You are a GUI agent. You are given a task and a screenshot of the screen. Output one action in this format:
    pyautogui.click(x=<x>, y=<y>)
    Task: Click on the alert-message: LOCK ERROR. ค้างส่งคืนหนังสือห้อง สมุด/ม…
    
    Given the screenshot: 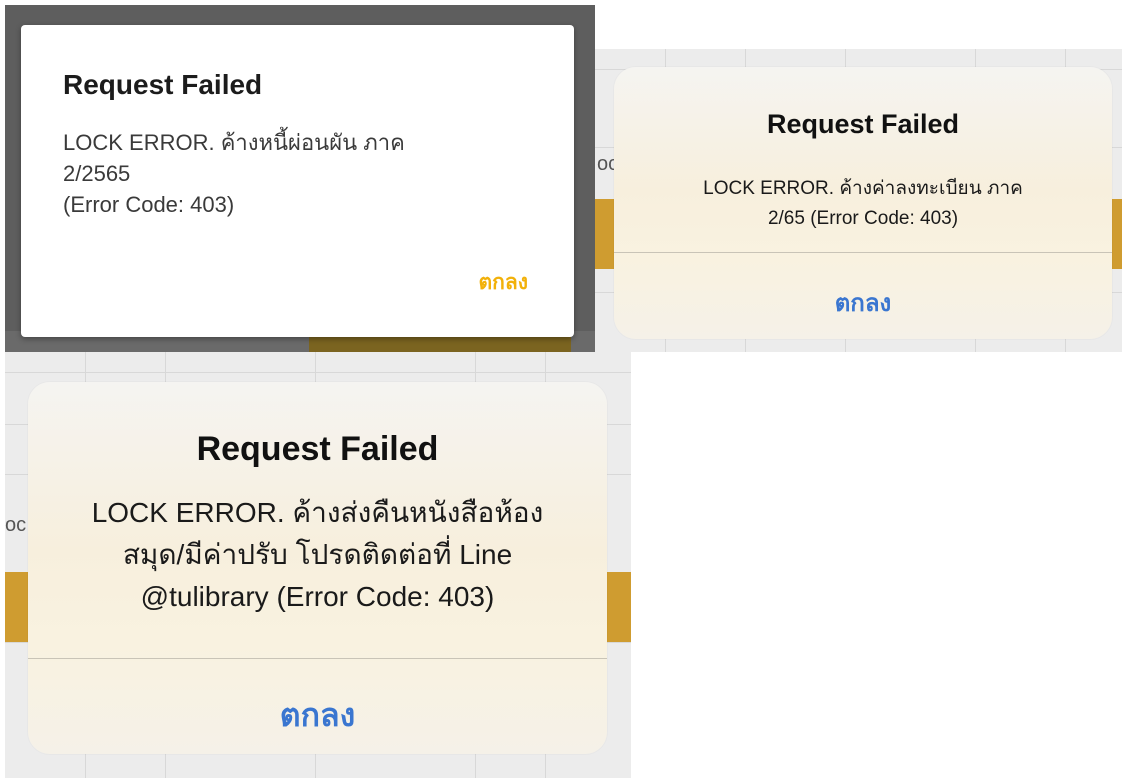 What is the action you would take?
    pyautogui.click(x=317, y=554)
    